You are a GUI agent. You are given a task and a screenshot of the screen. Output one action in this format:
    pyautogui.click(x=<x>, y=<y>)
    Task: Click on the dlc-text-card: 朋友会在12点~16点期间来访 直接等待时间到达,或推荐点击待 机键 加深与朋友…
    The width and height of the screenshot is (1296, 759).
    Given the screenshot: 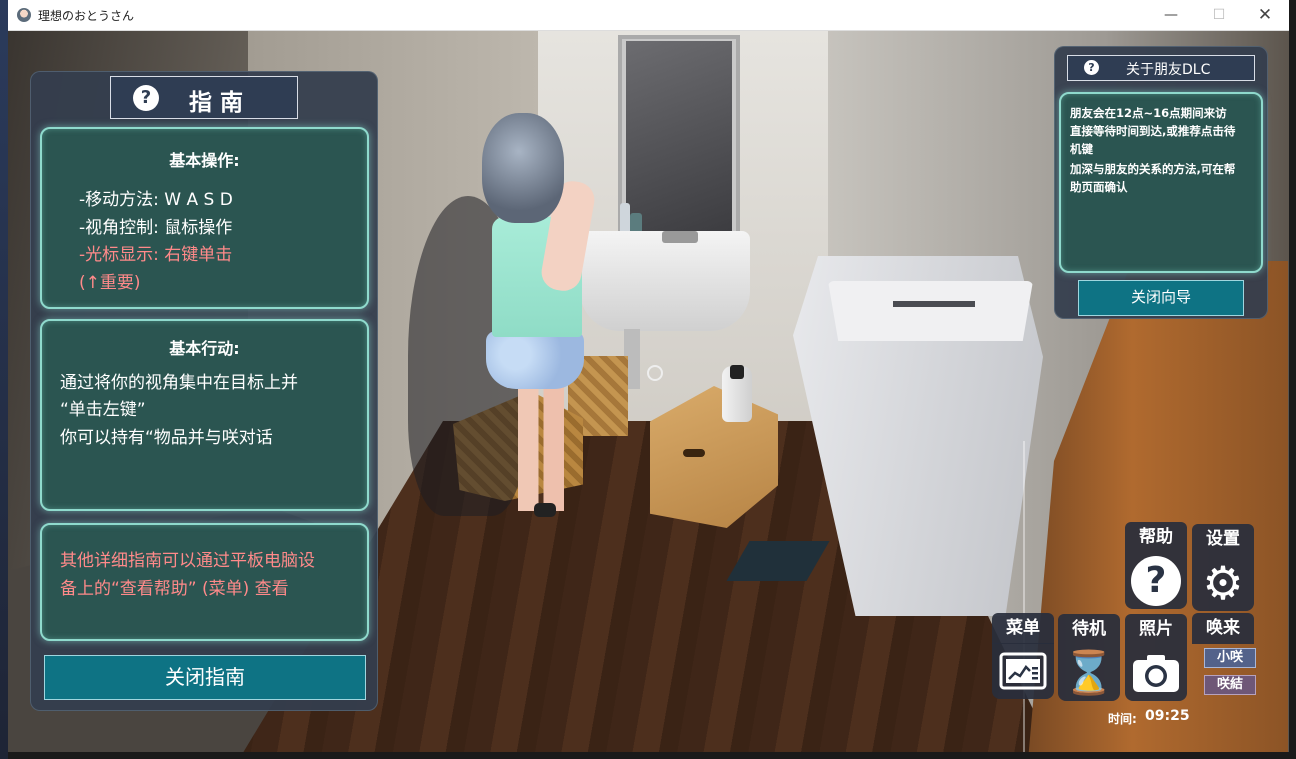 What is the action you would take?
    pyautogui.click(x=1161, y=182)
    